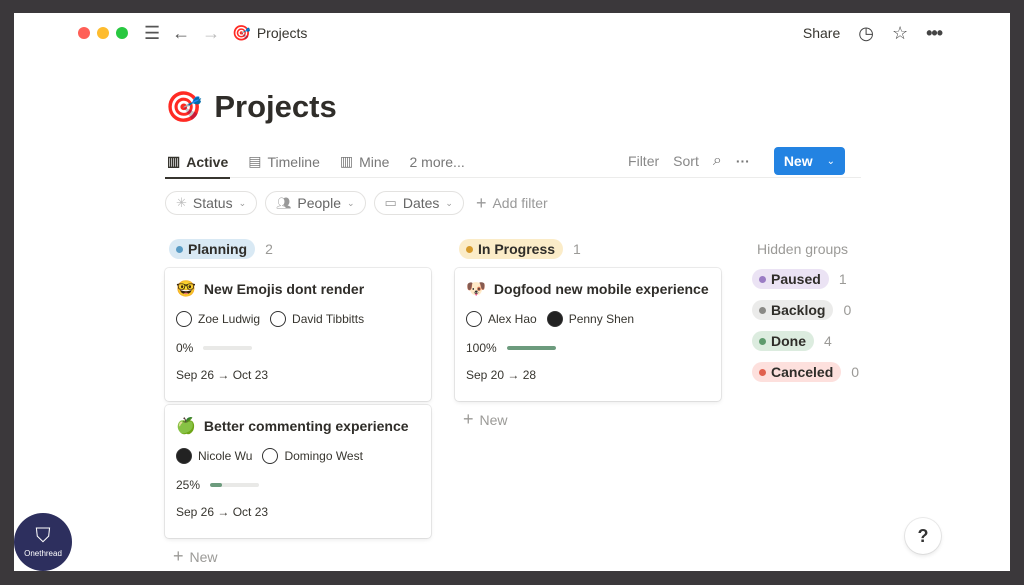 Image resolution: width=1024 pixels, height=585 pixels. What do you see at coordinates (181, 33) in the screenshot?
I see `arrow-left-icon: ←` at bounding box center [181, 33].